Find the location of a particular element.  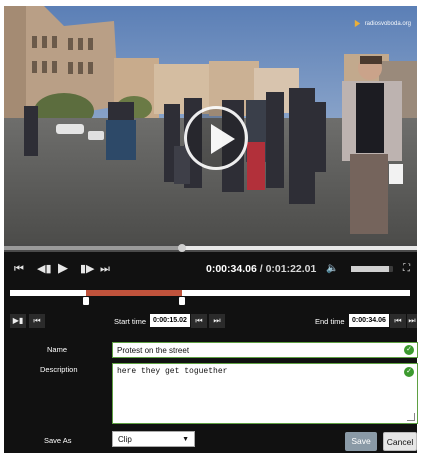

name-field: Protest on the street ✓ is located at coordinates (265, 350).